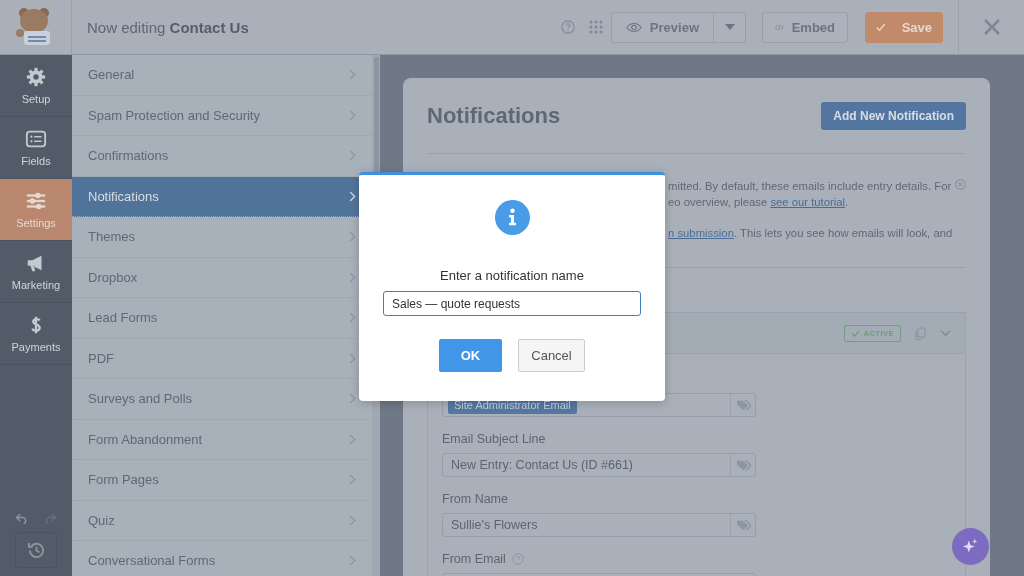  I want to click on input-field: Sullie's Flowers, so click(599, 525).